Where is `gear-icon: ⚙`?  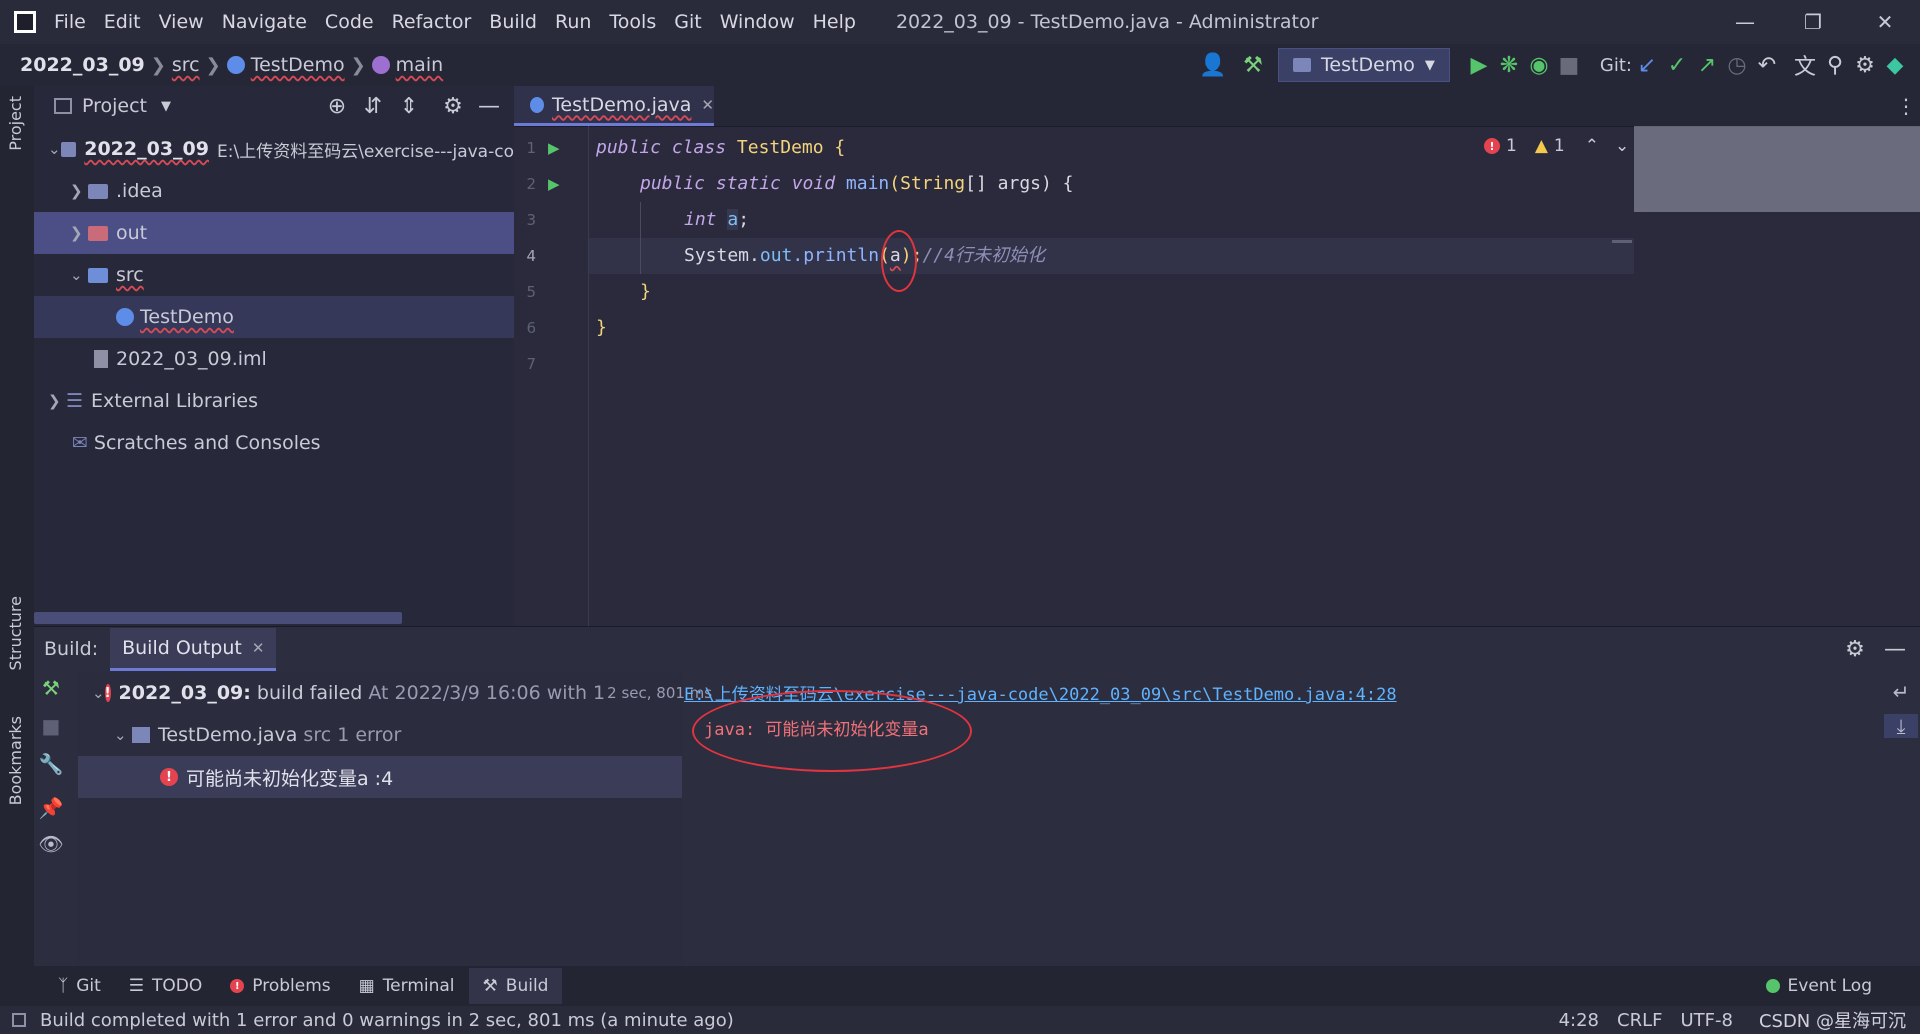 gear-icon: ⚙ is located at coordinates (453, 106).